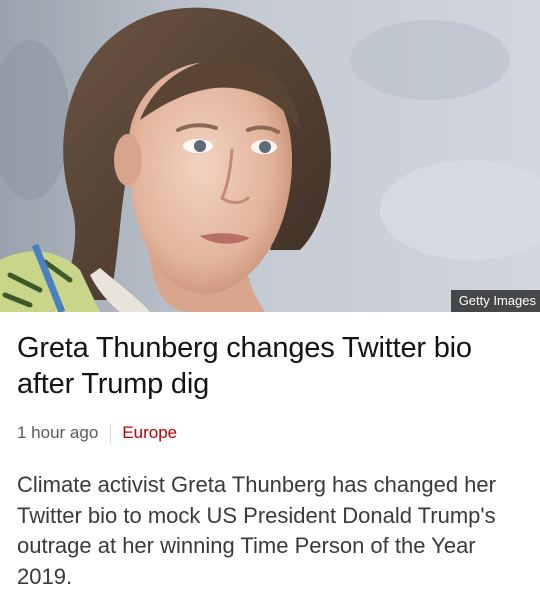  I want to click on image-credit: Getty Images, so click(495, 301).